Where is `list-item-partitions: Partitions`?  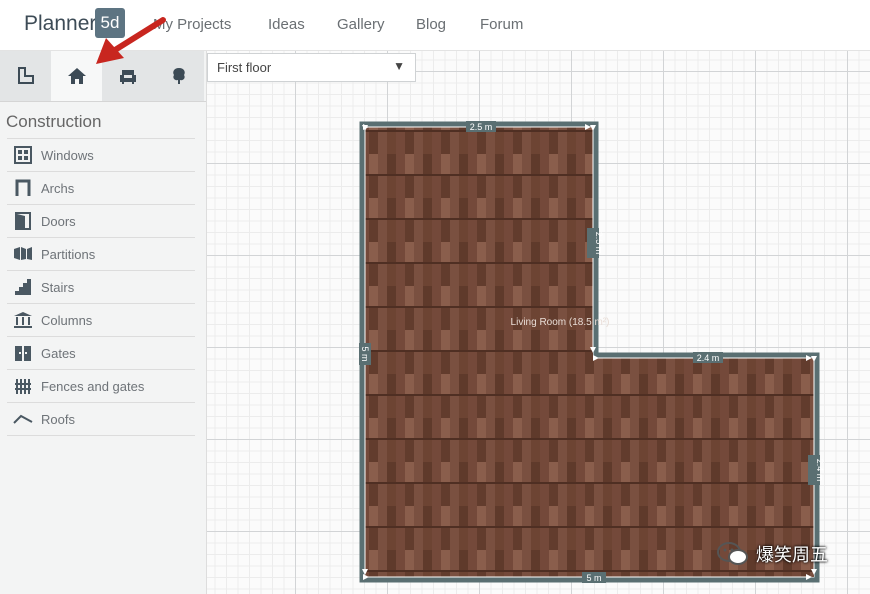 list-item-partitions: Partitions is located at coordinates (101, 253).